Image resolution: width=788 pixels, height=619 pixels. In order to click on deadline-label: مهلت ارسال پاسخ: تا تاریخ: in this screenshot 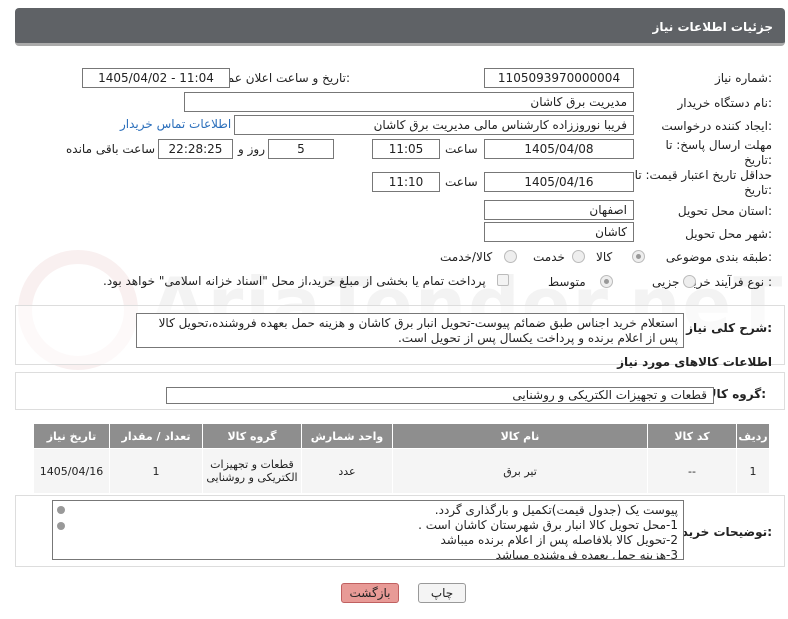, I will do `click(718, 152)`.